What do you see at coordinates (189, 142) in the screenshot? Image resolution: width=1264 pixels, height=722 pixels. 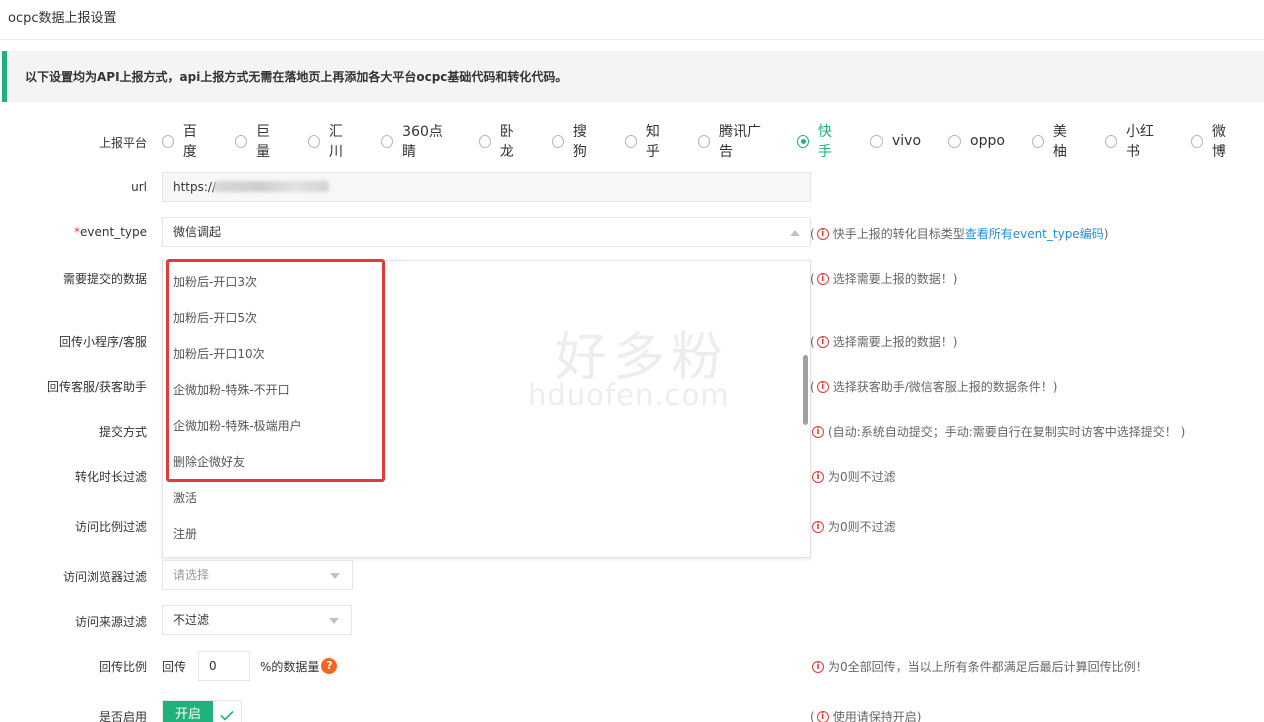 I see `platform-radio-label: 百度` at bounding box center [189, 142].